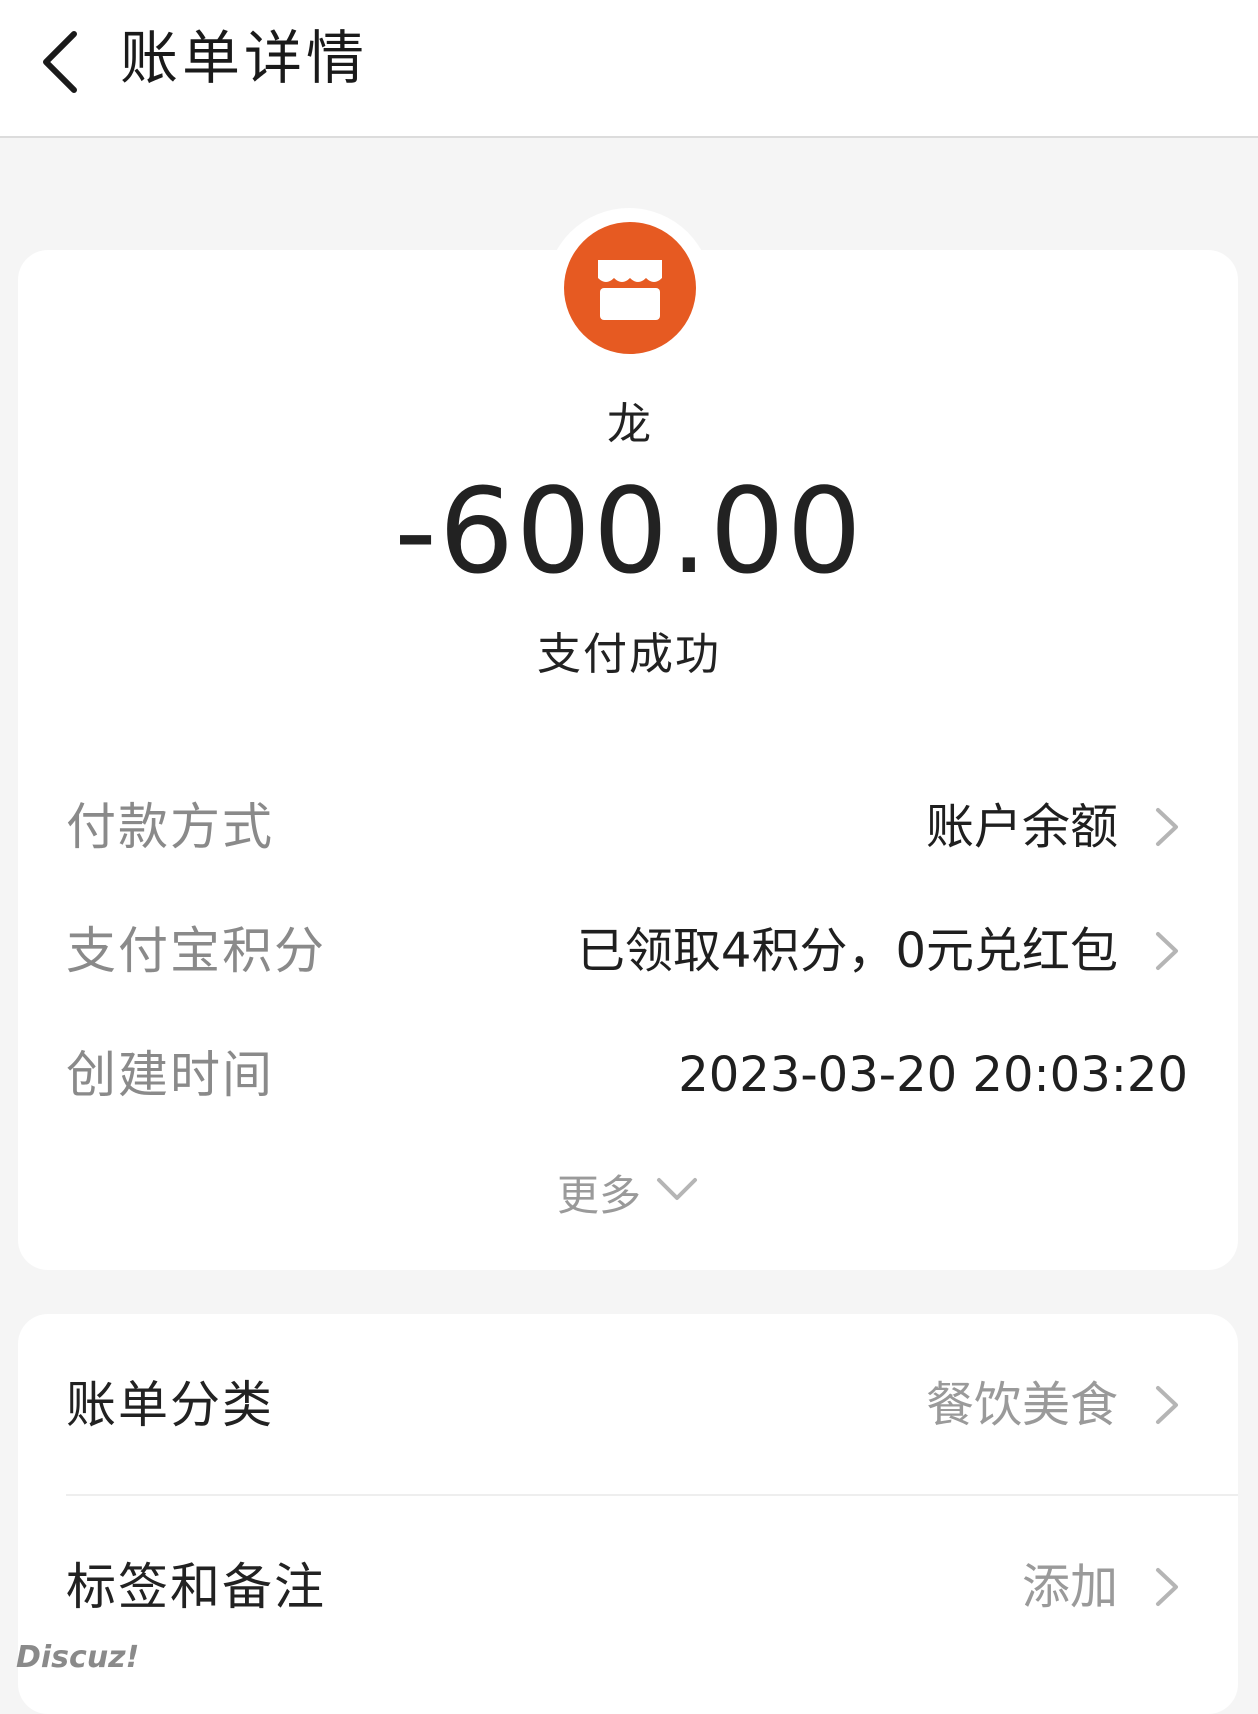 Image resolution: width=1258 pixels, height=1714 pixels. What do you see at coordinates (629, 69) in the screenshot?
I see `top-bar: 账单详情` at bounding box center [629, 69].